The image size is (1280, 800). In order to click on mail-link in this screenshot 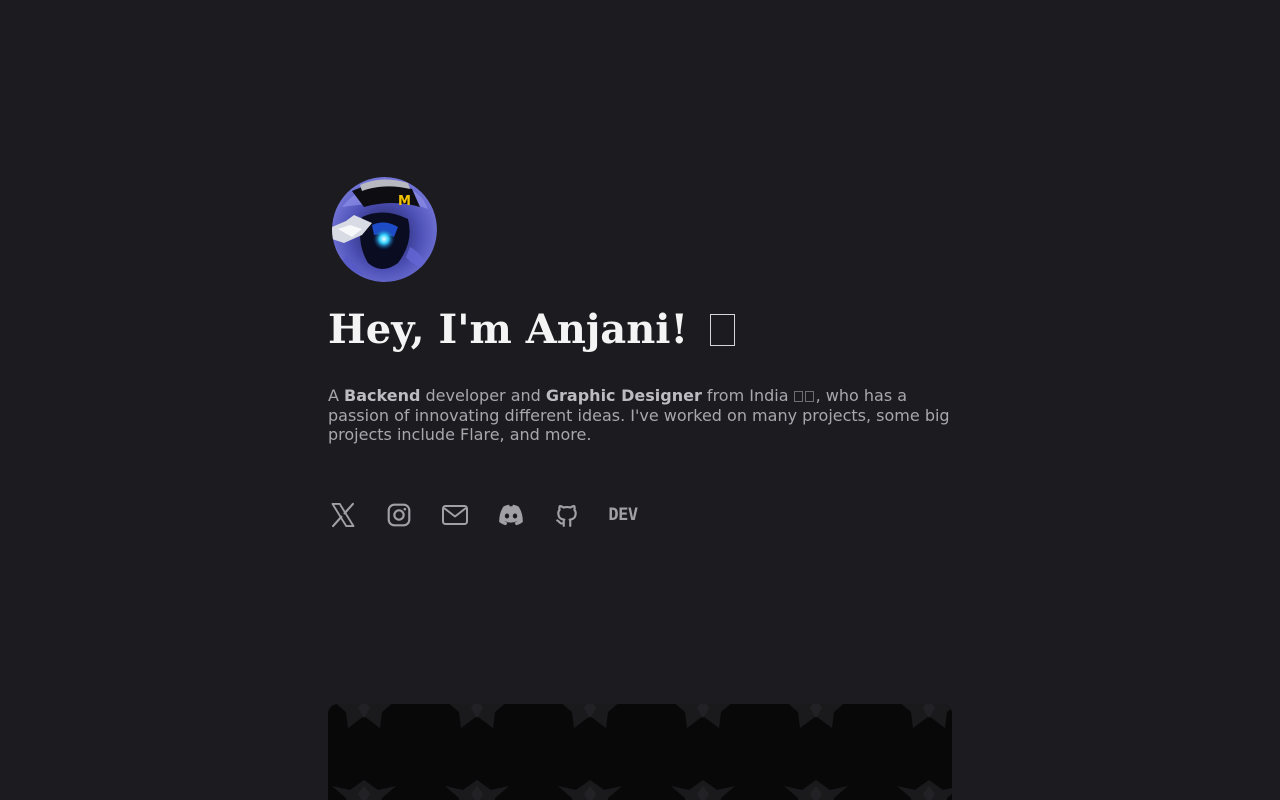, I will do `click(455, 515)`.